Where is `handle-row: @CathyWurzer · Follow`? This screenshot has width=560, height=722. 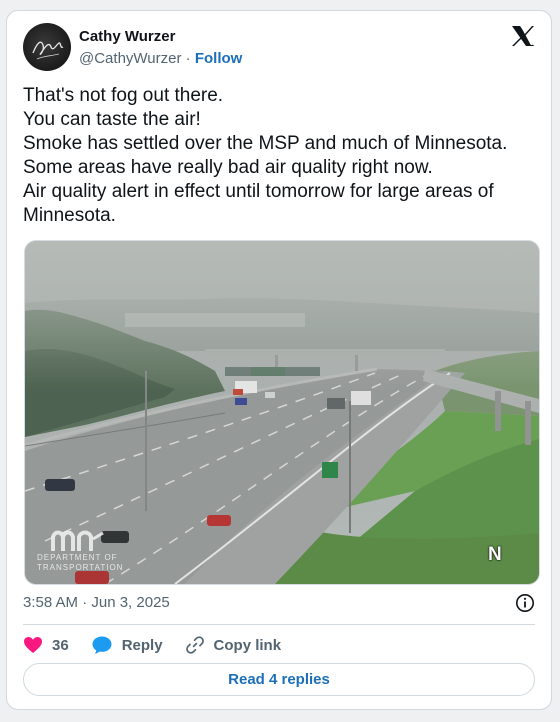
handle-row: @CathyWurzer · Follow is located at coordinates (160, 58).